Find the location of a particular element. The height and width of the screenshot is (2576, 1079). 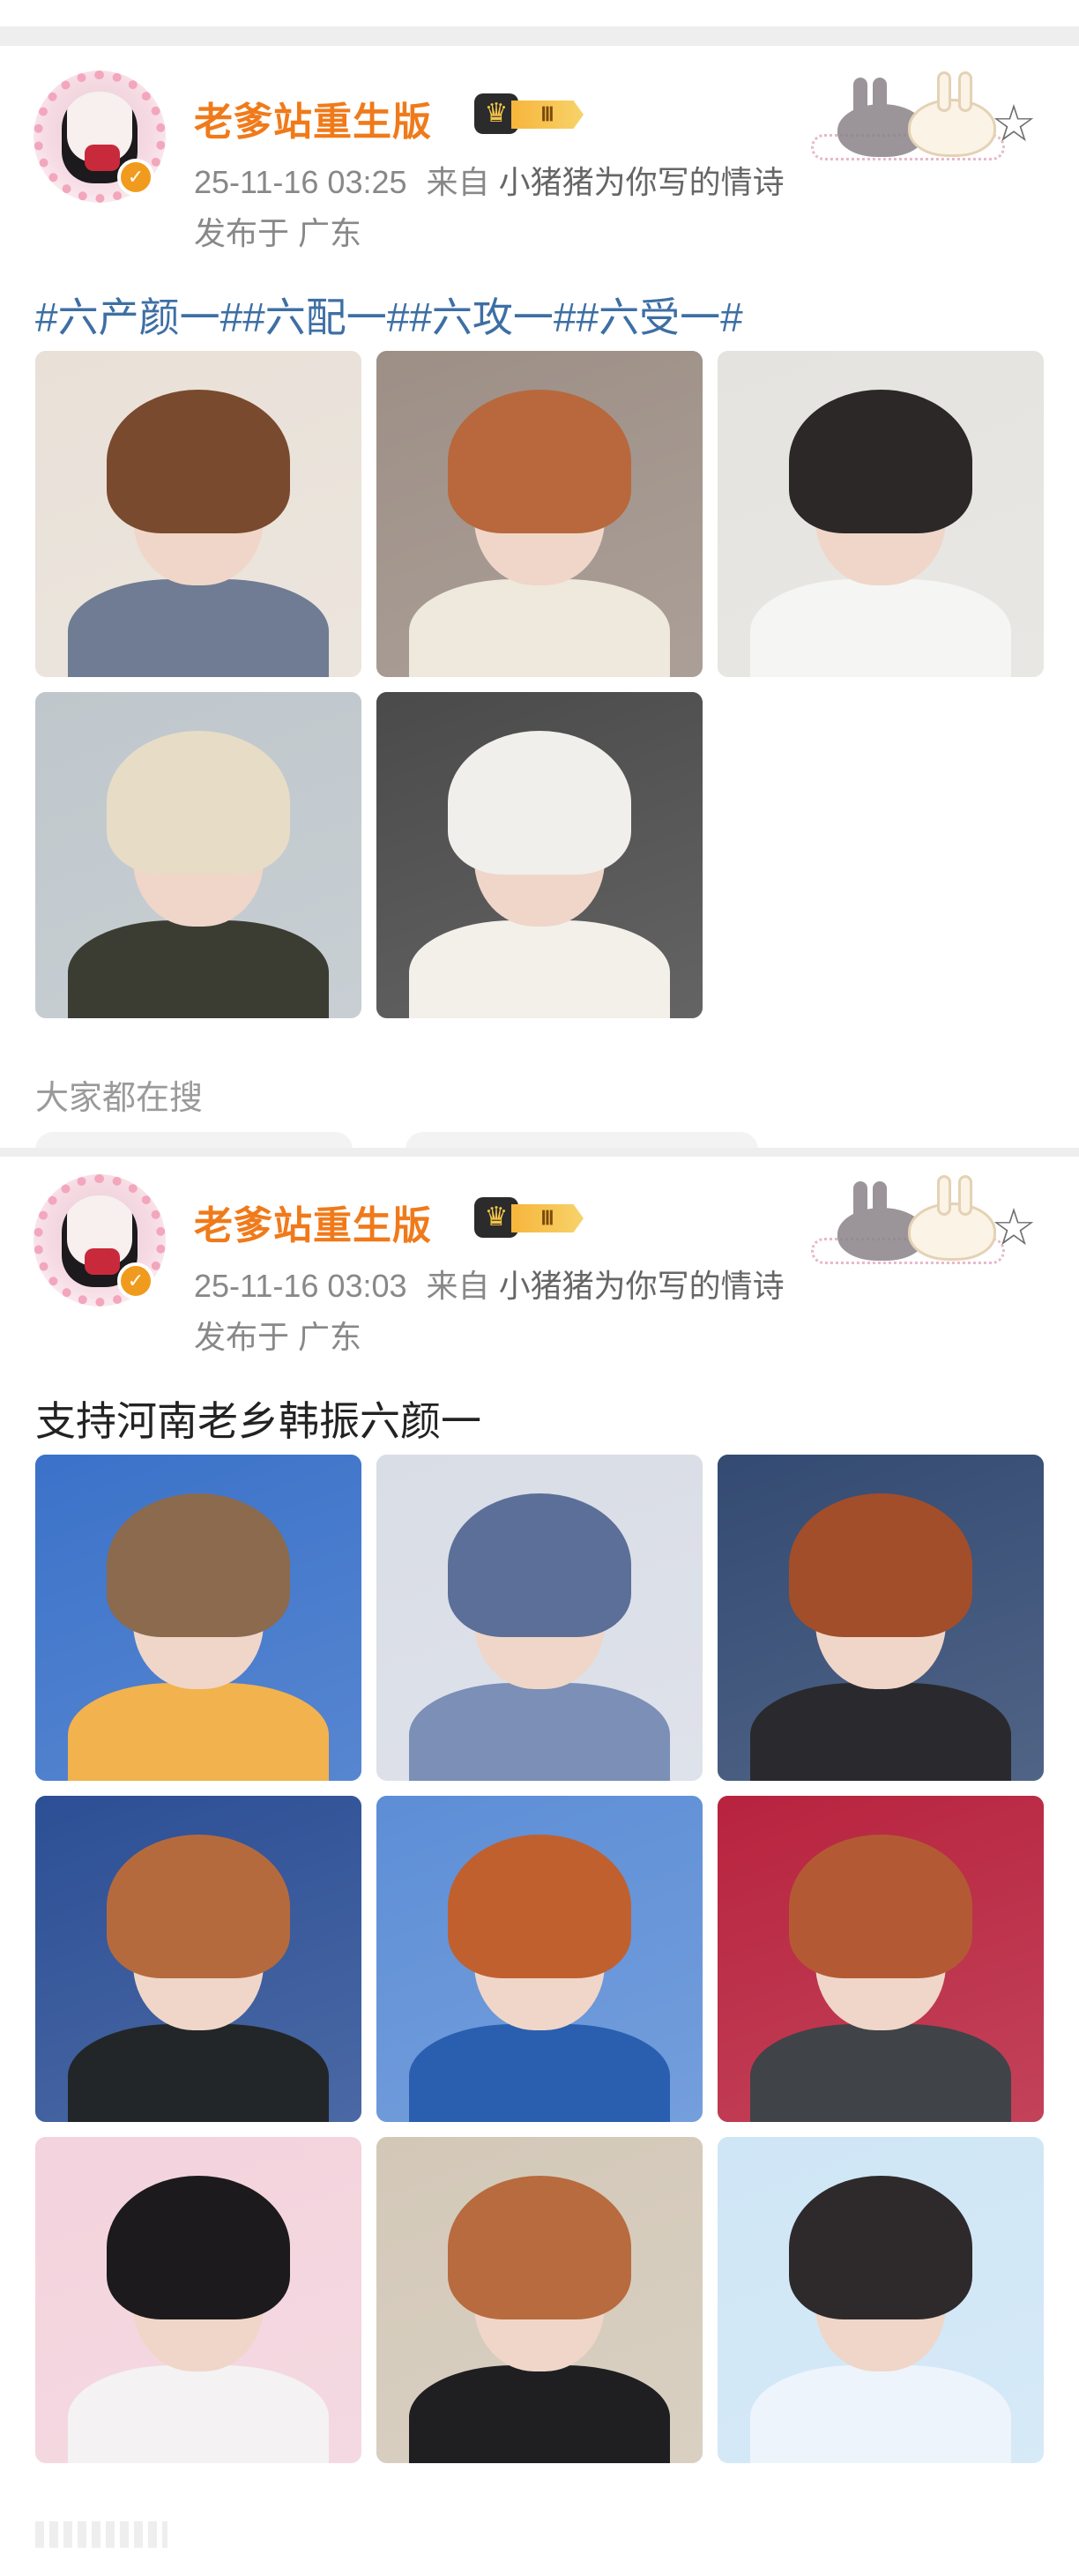

post-time: 25-11-16 03:25 is located at coordinates (300, 182).